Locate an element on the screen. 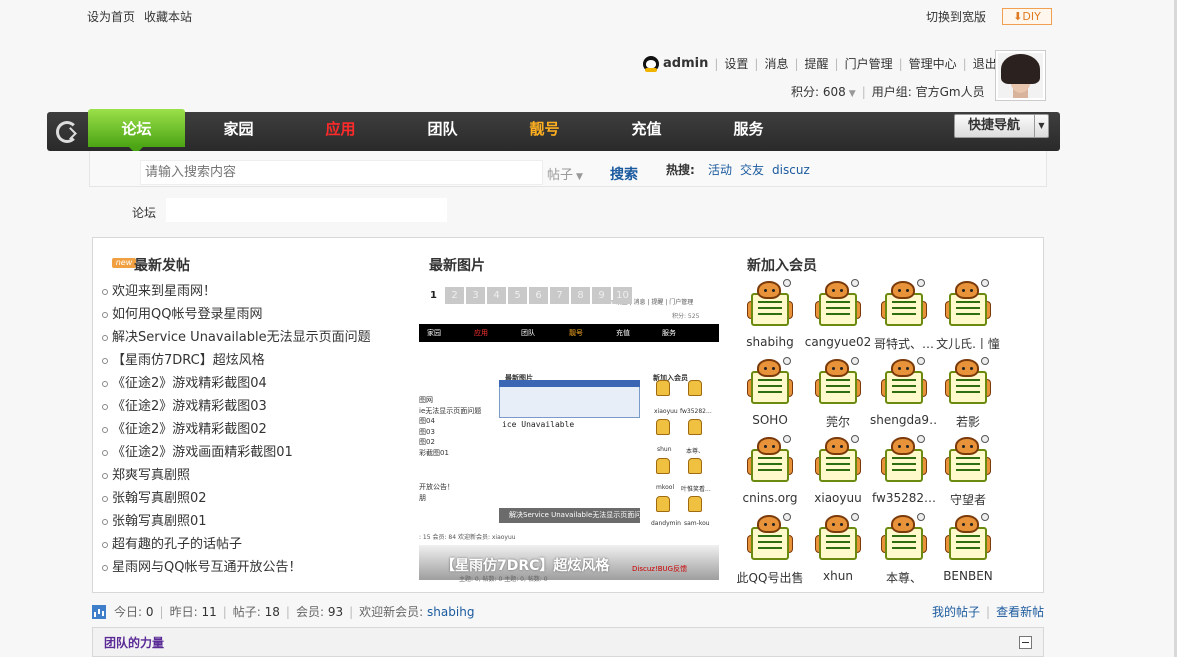  member-card: cangyue02 is located at coordinates (838, 314).